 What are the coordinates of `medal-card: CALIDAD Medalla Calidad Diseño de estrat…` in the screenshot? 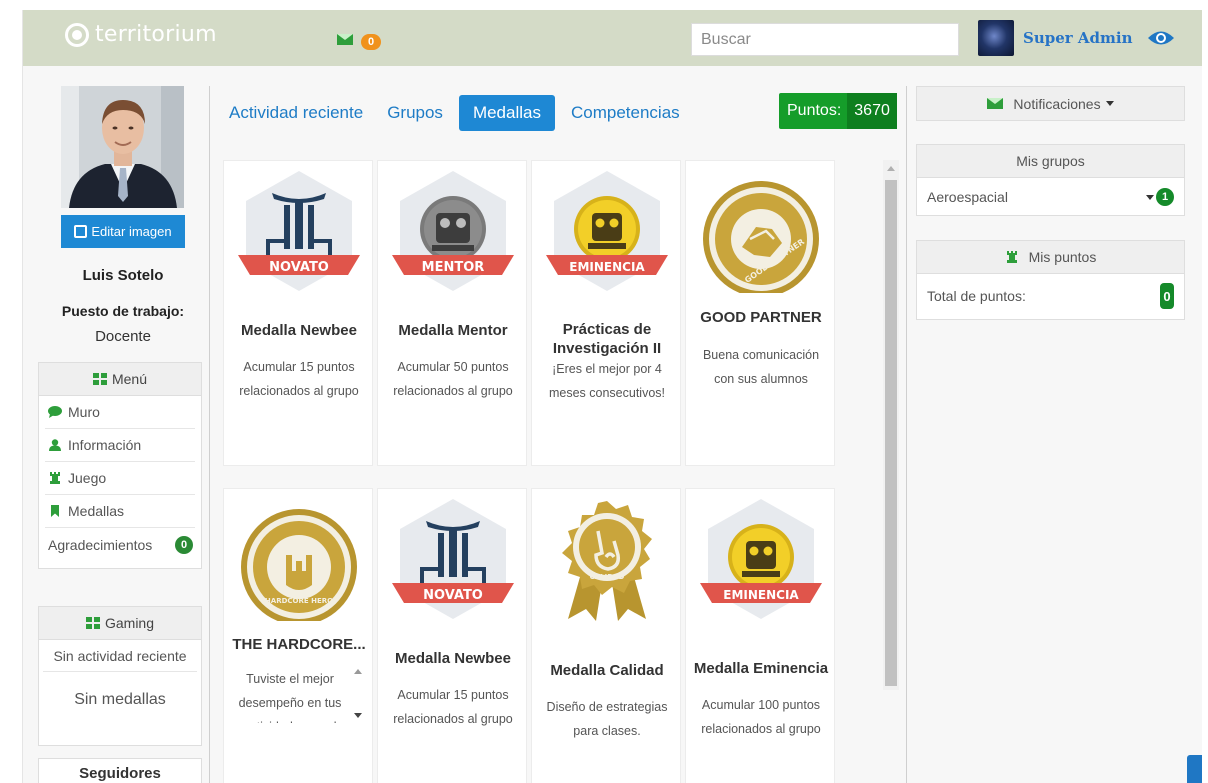 It's located at (606, 635).